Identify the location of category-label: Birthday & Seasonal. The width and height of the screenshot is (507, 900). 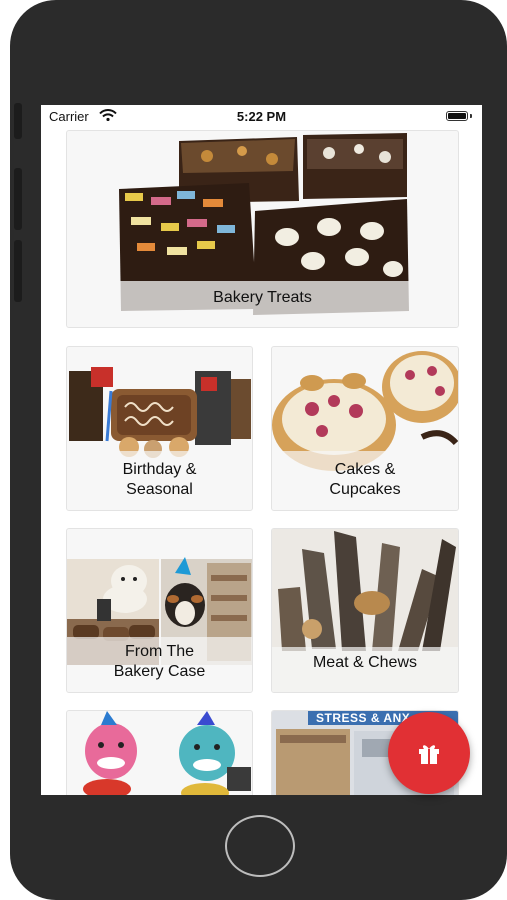
(159, 479).